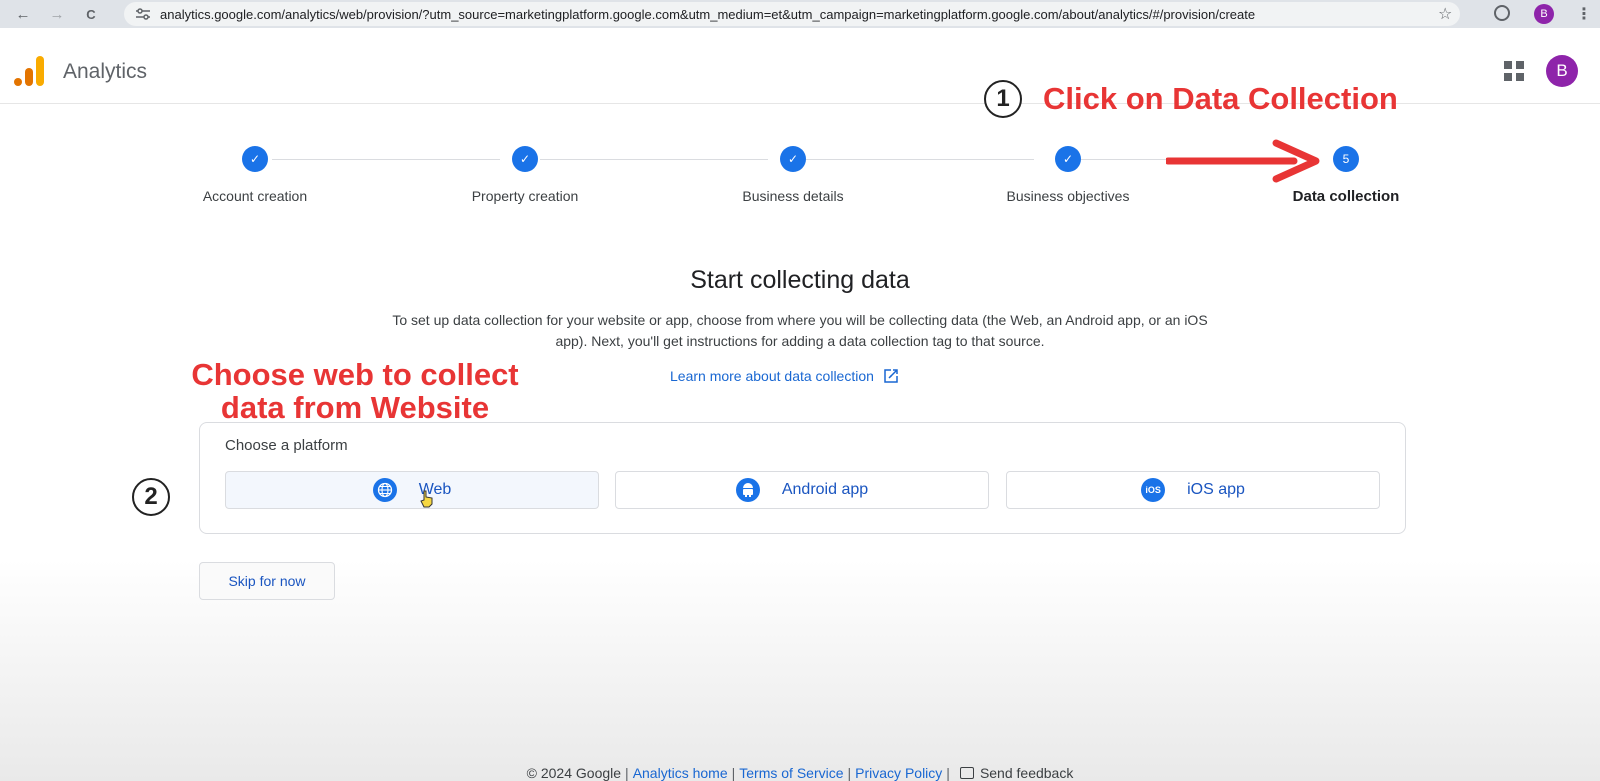 This screenshot has height=781, width=1600. I want to click on footer-link-analytics-home: Analytics home, so click(680, 773).